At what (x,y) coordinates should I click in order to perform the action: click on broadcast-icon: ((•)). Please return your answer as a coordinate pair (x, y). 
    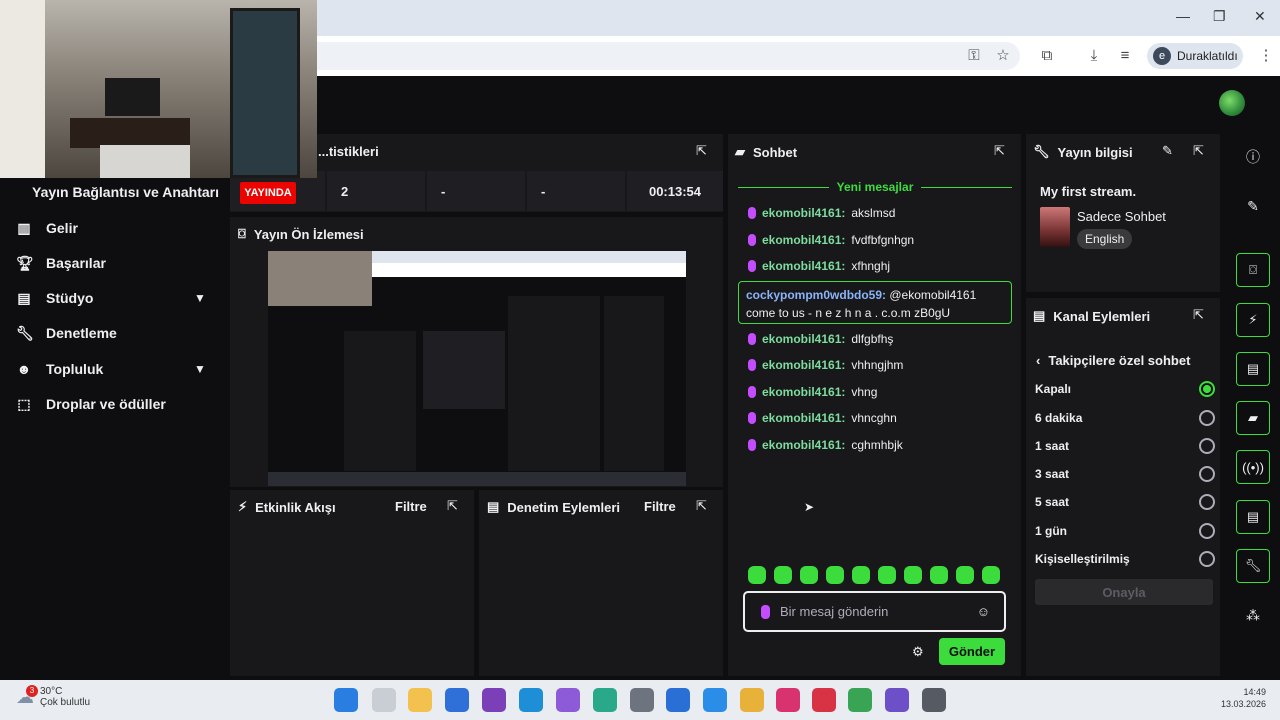
    Looking at the image, I should click on (1253, 467).